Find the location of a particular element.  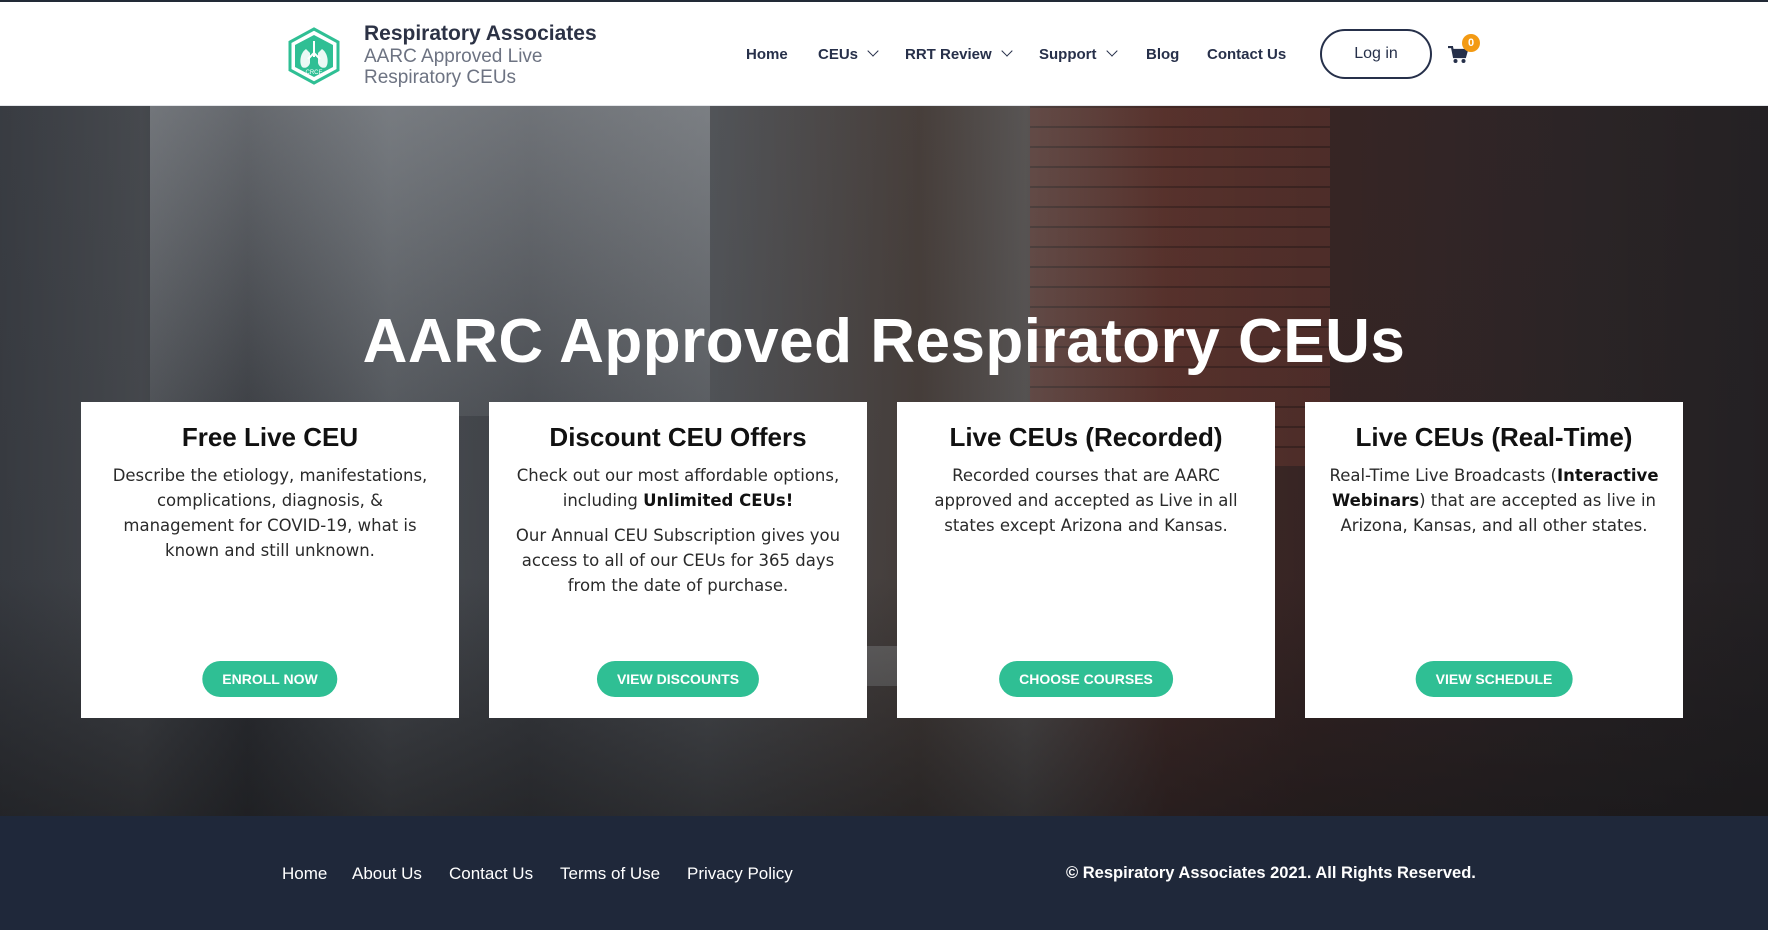

footer-link-home: Home is located at coordinates (304, 874).